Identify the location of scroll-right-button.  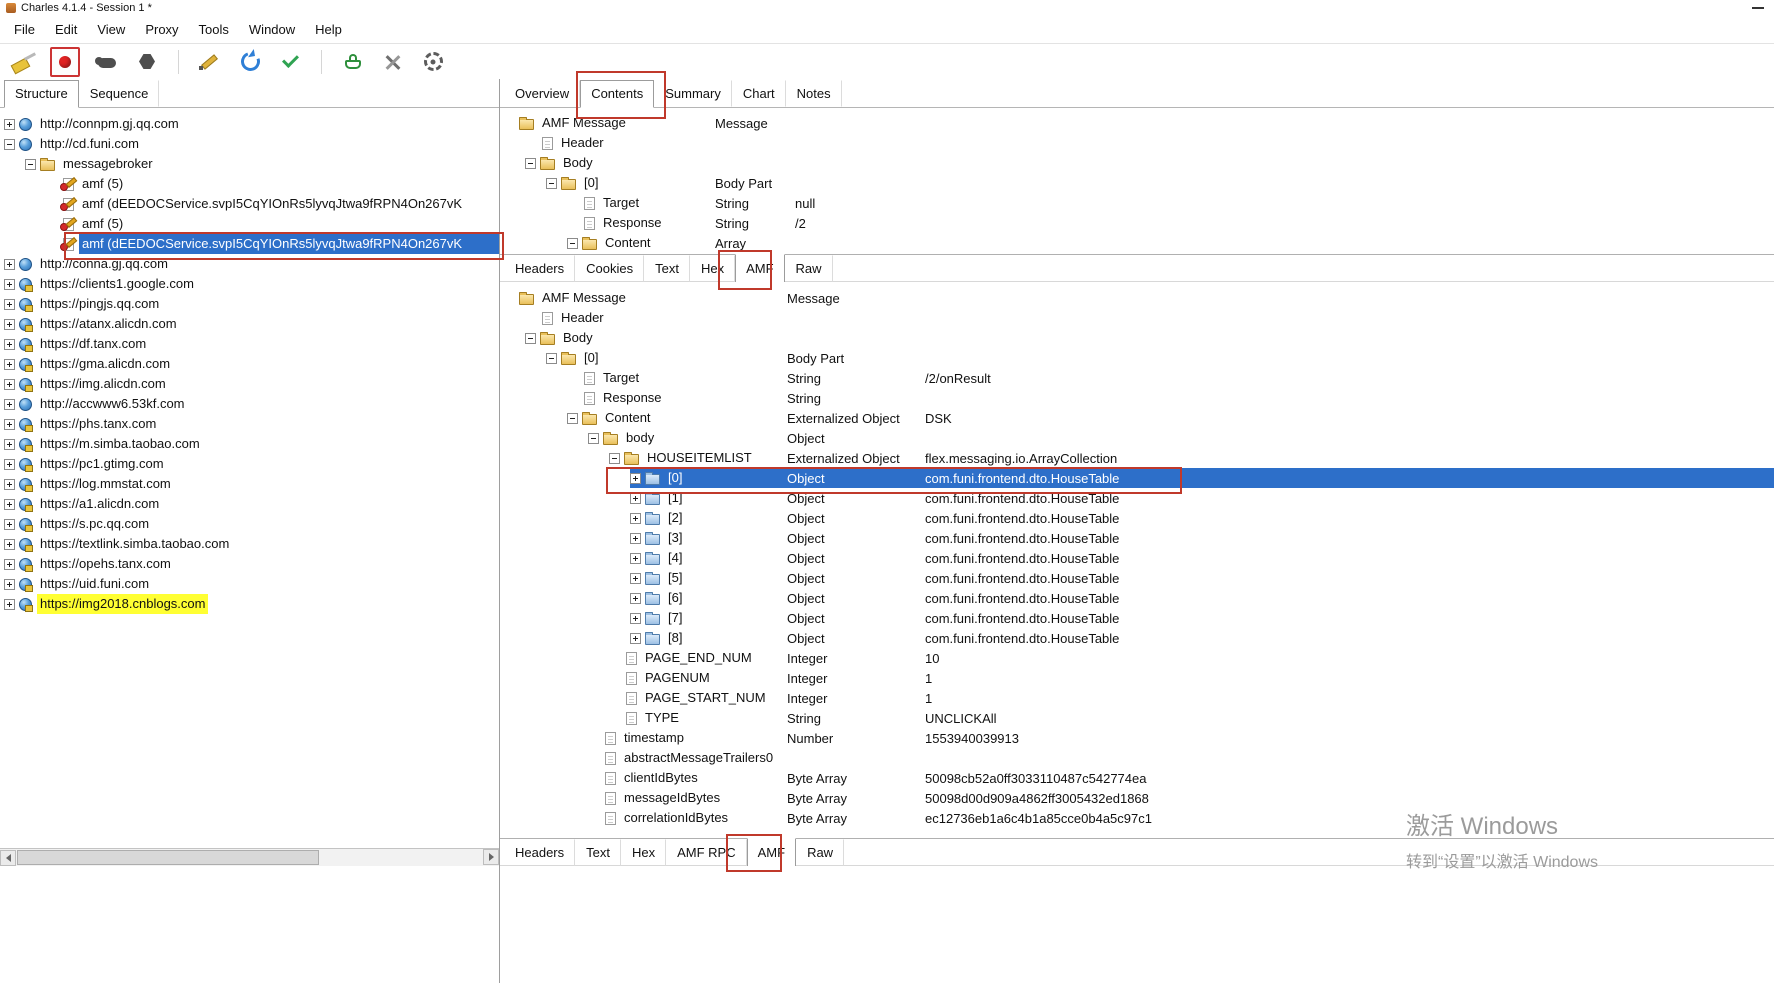
(491, 857).